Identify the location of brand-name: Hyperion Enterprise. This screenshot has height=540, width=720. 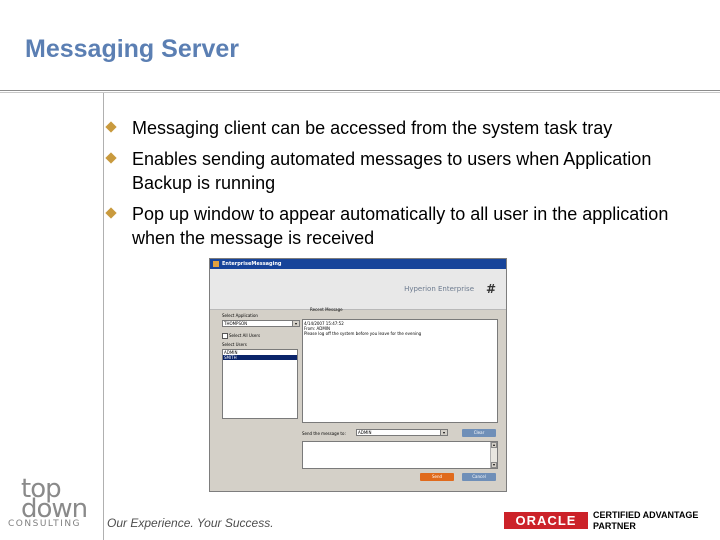
(439, 289).